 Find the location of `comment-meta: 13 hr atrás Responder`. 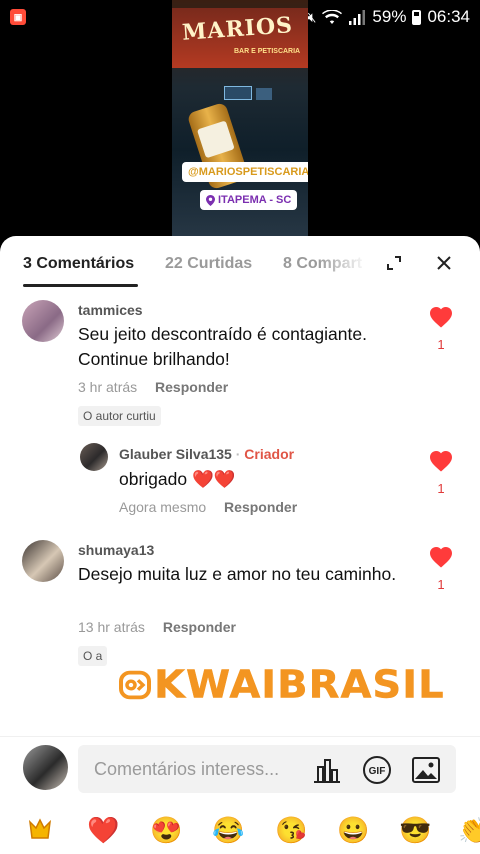

comment-meta: 13 hr atrás Responder is located at coordinates (157, 627).